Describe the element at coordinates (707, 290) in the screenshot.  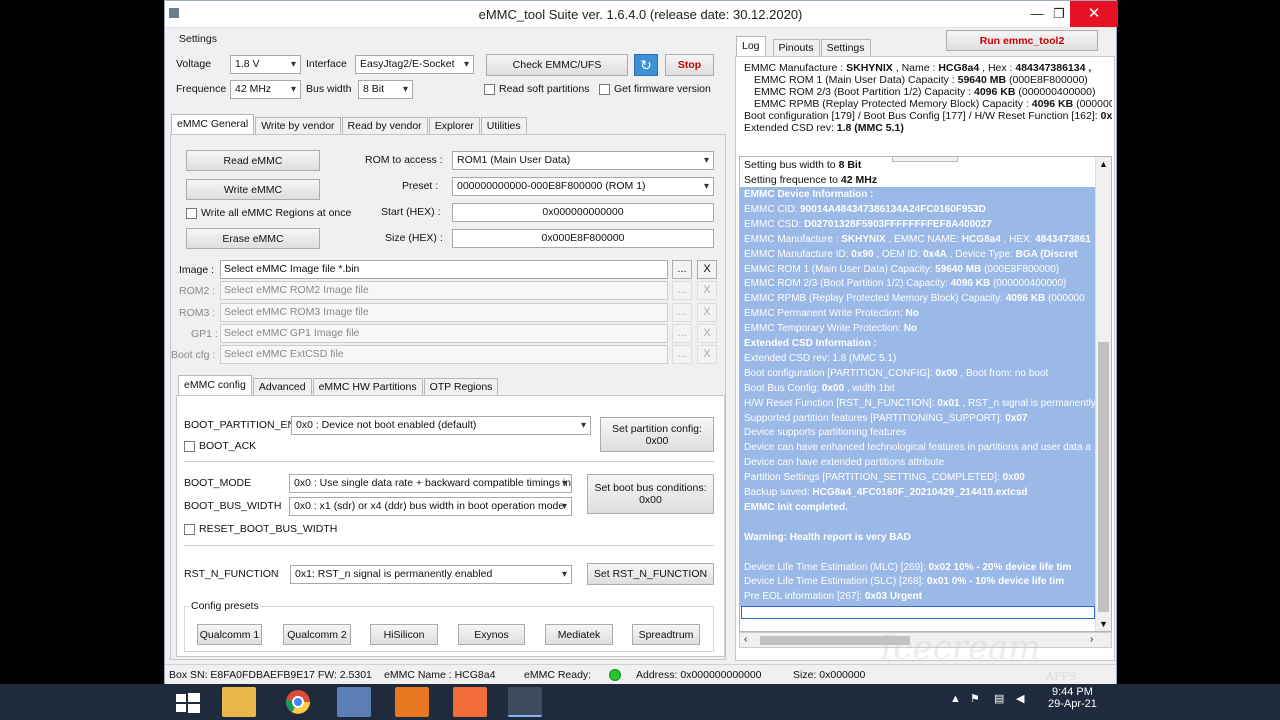
I see `rom2-clear-button: X` at that location.